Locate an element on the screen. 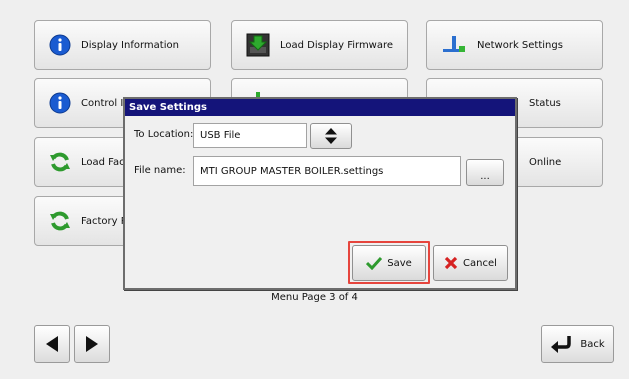 Image resolution: width=629 pixels, height=379 pixels. back-label: Back is located at coordinates (592, 344).